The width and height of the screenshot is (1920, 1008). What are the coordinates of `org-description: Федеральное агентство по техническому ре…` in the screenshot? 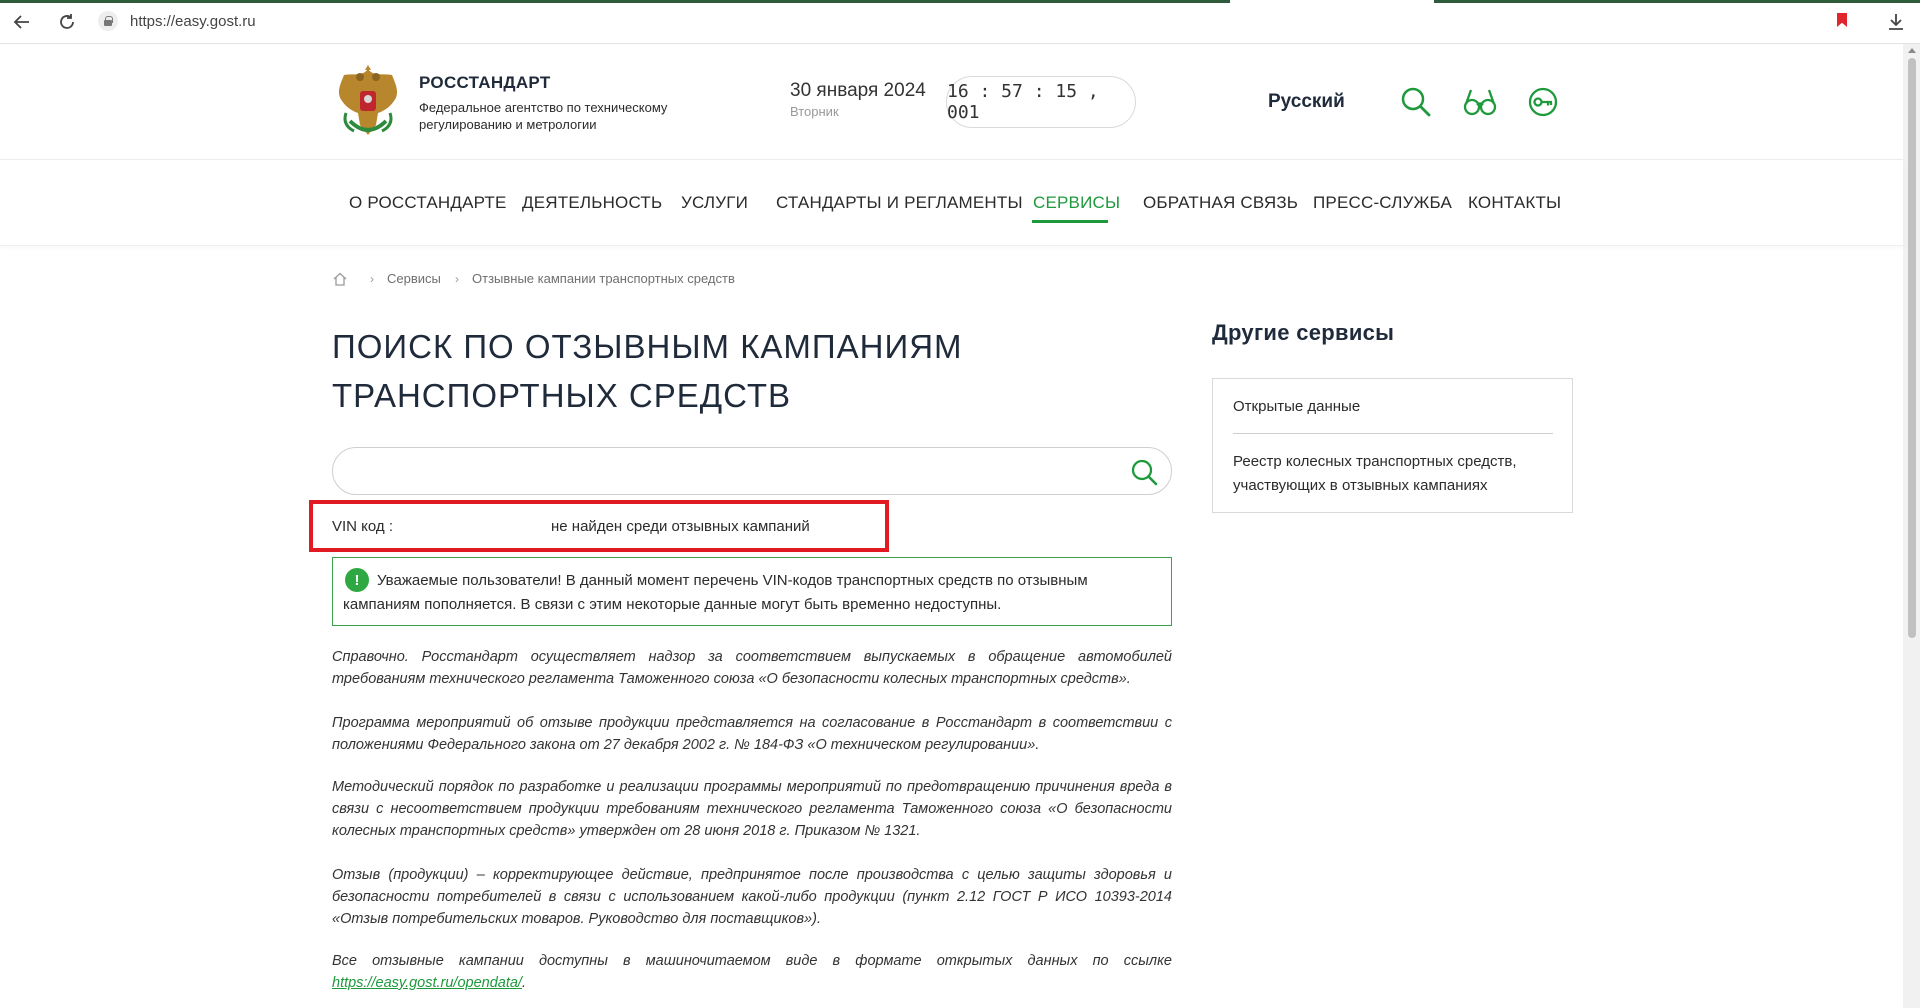 It's located at (543, 116).